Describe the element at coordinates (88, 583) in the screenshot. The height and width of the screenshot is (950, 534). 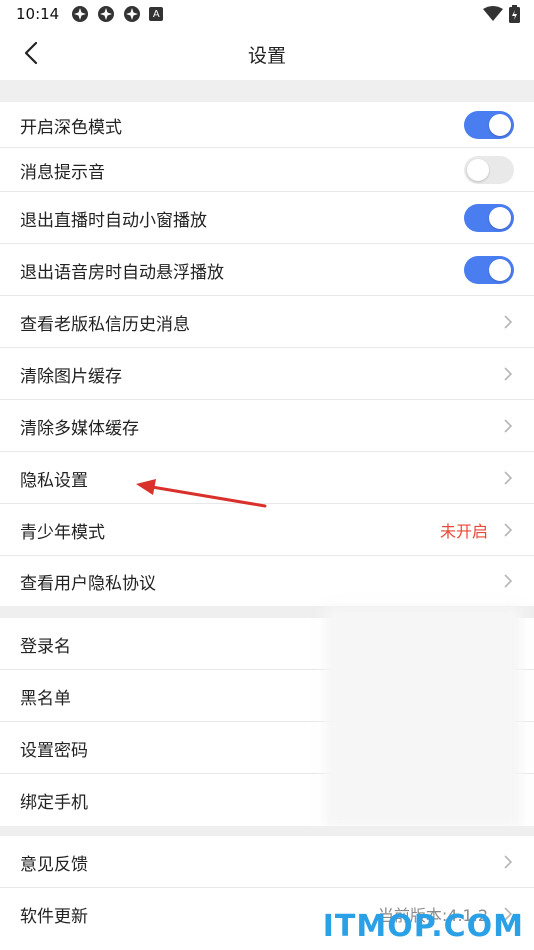
I see `setting-label: 查看用户隐私协议` at that location.